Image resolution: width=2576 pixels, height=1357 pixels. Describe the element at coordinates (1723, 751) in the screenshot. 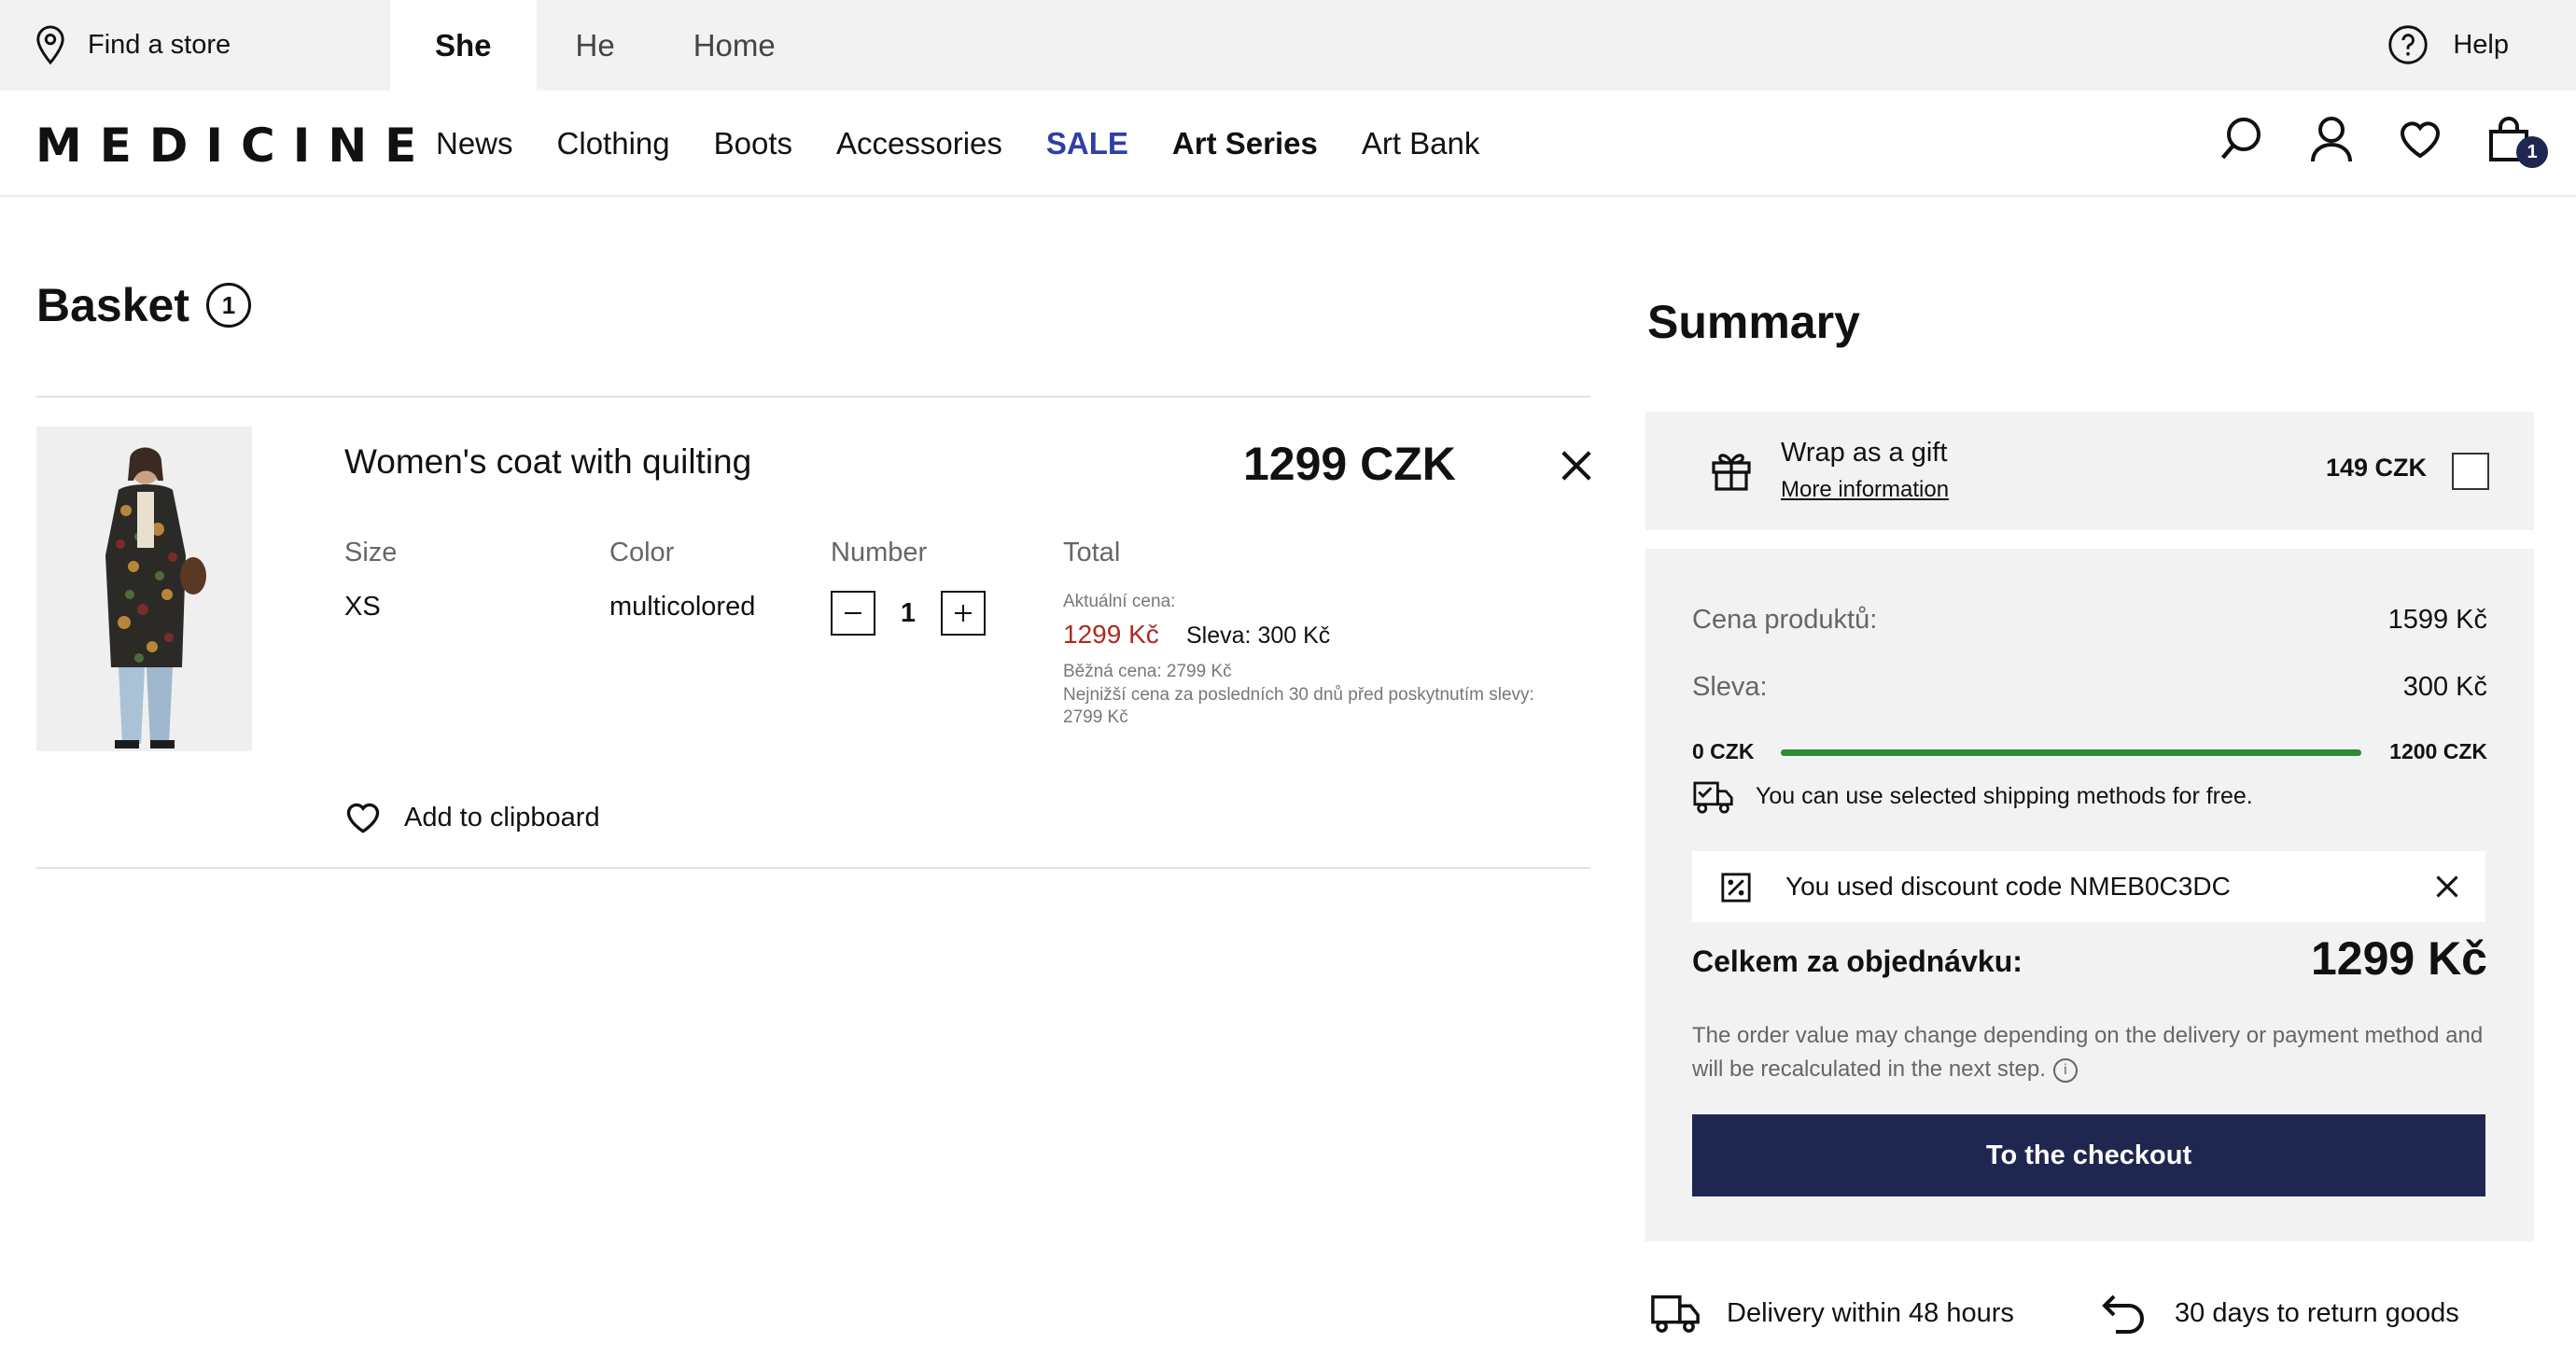

I see `free-shipping-min-label: 0 CZK` at that location.